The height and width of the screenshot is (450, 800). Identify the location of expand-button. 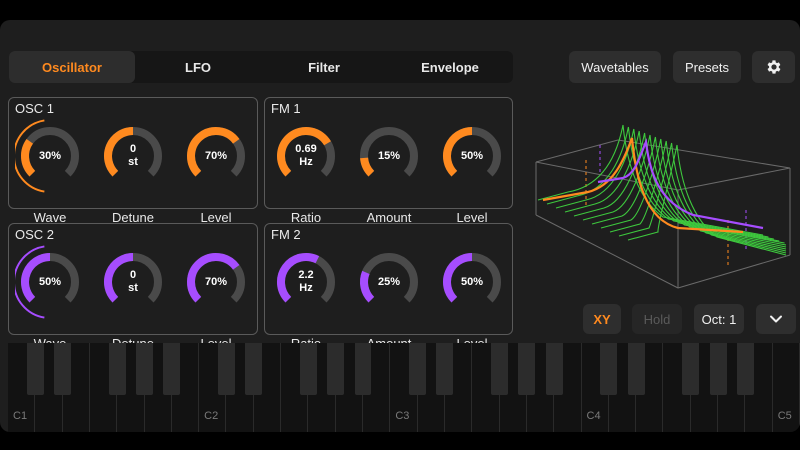
(776, 319).